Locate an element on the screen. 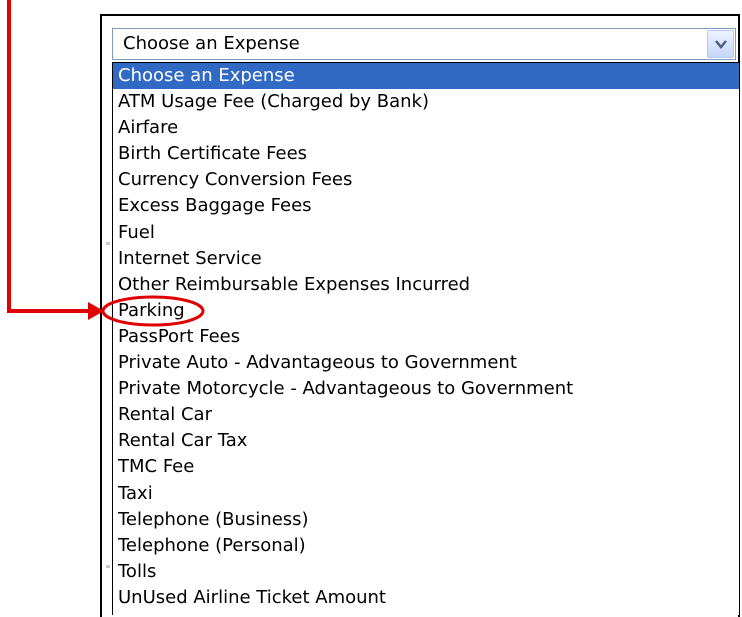 This screenshot has width=742, height=617. option-telephone-personal: Telephone (Personal) is located at coordinates (426, 546).